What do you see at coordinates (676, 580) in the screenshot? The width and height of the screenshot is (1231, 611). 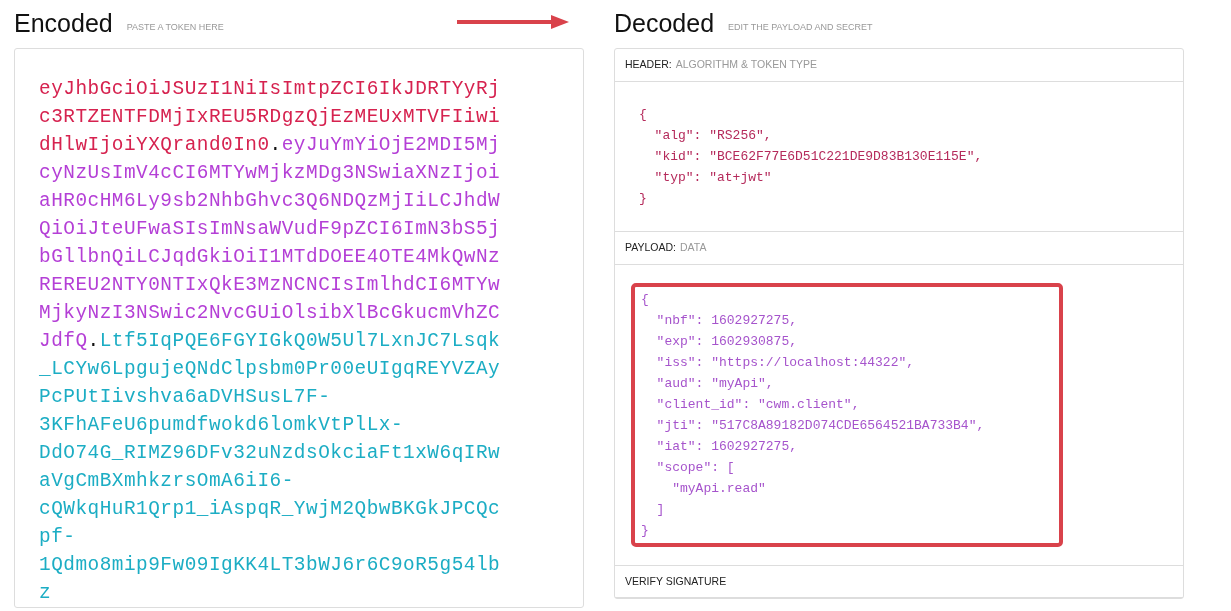 I see `section-label: VERIFY SIGNATURE` at bounding box center [676, 580].